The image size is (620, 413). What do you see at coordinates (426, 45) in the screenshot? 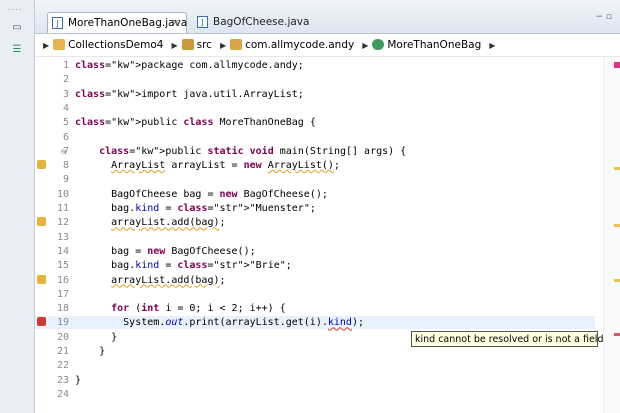
I see `breadcrumb-class: MoreThanOneBag` at bounding box center [426, 45].